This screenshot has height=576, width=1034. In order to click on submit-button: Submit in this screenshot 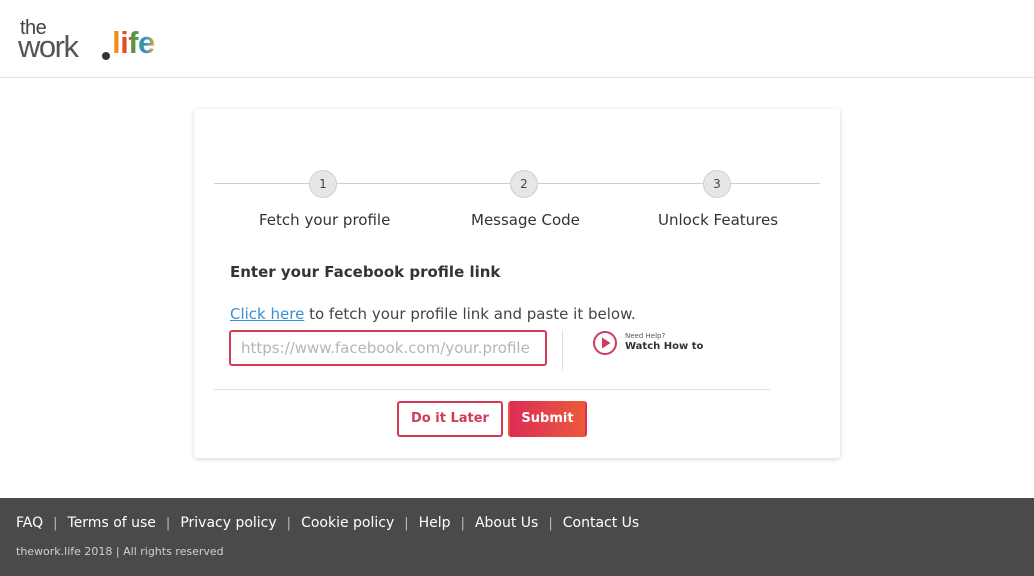, I will do `click(547, 419)`.